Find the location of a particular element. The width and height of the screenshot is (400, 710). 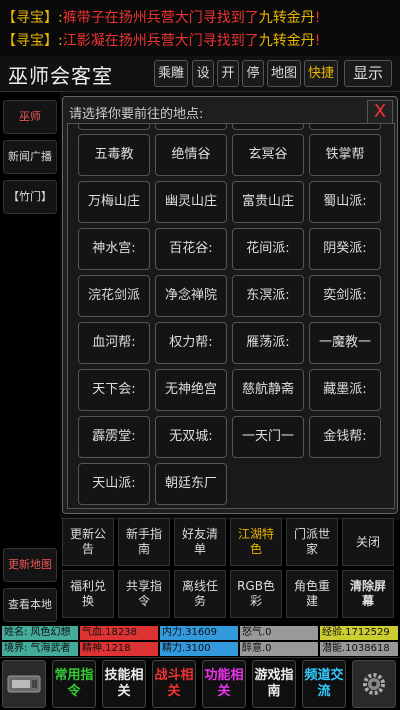

map-button: 地图 is located at coordinates (284, 73).